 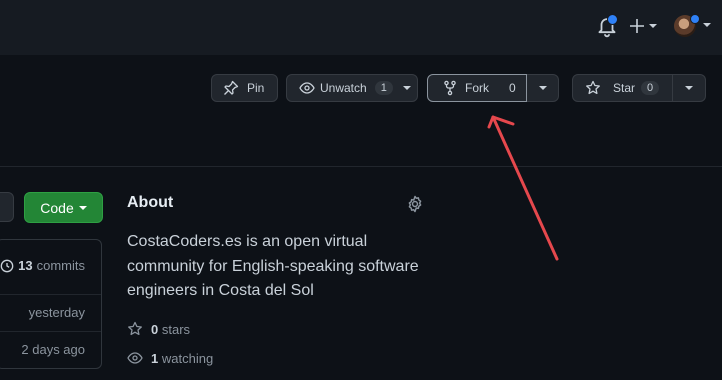 I want to click on stars-link: 0 stars, so click(x=158, y=329).